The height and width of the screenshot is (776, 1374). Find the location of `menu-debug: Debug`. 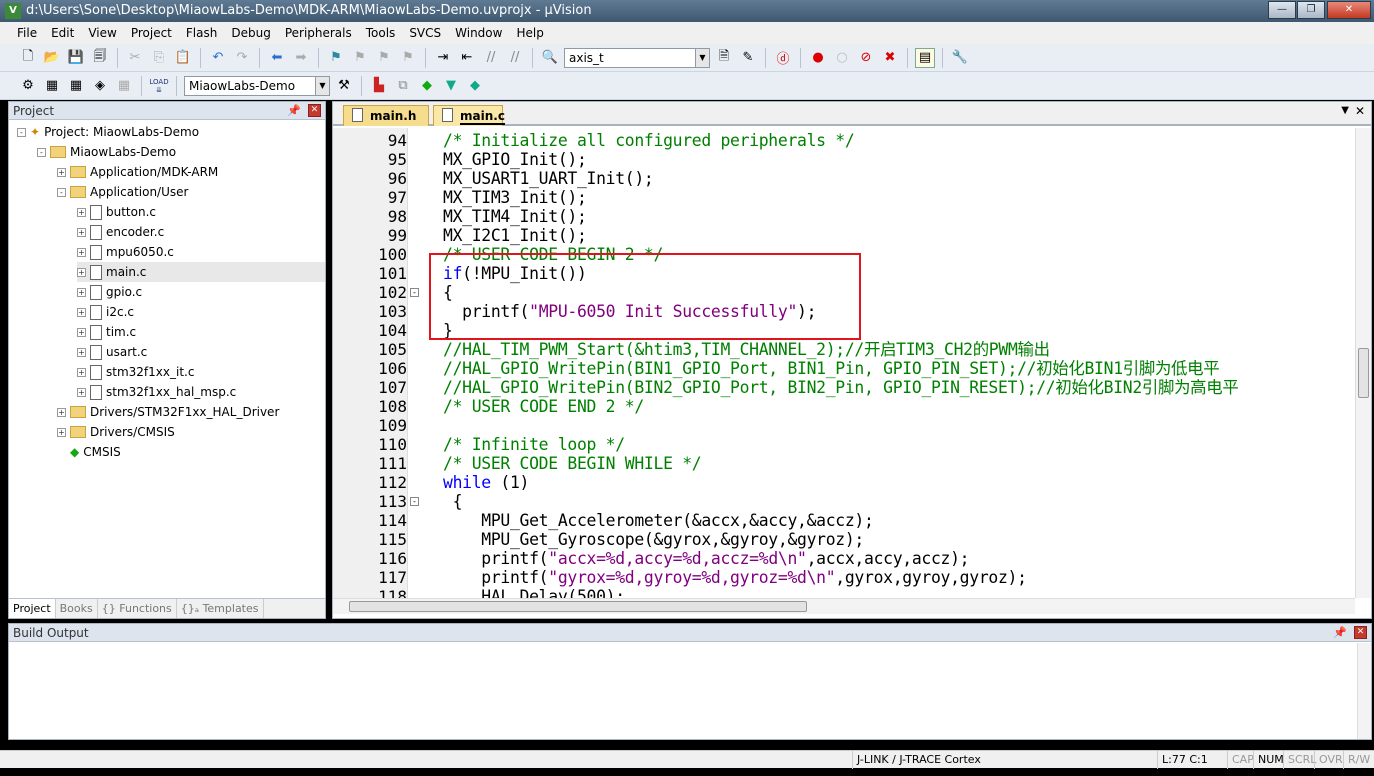

menu-debug: Debug is located at coordinates (250, 33).